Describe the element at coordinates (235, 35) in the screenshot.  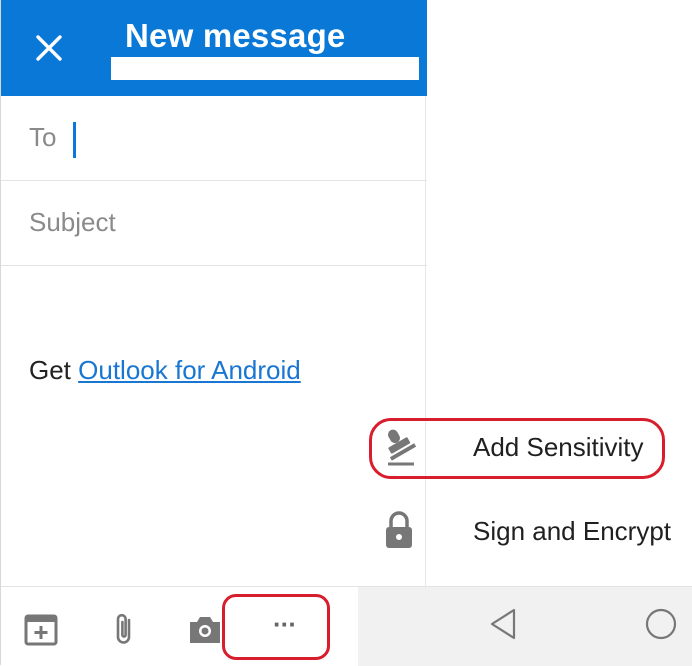
I see `page-title: New message` at that location.